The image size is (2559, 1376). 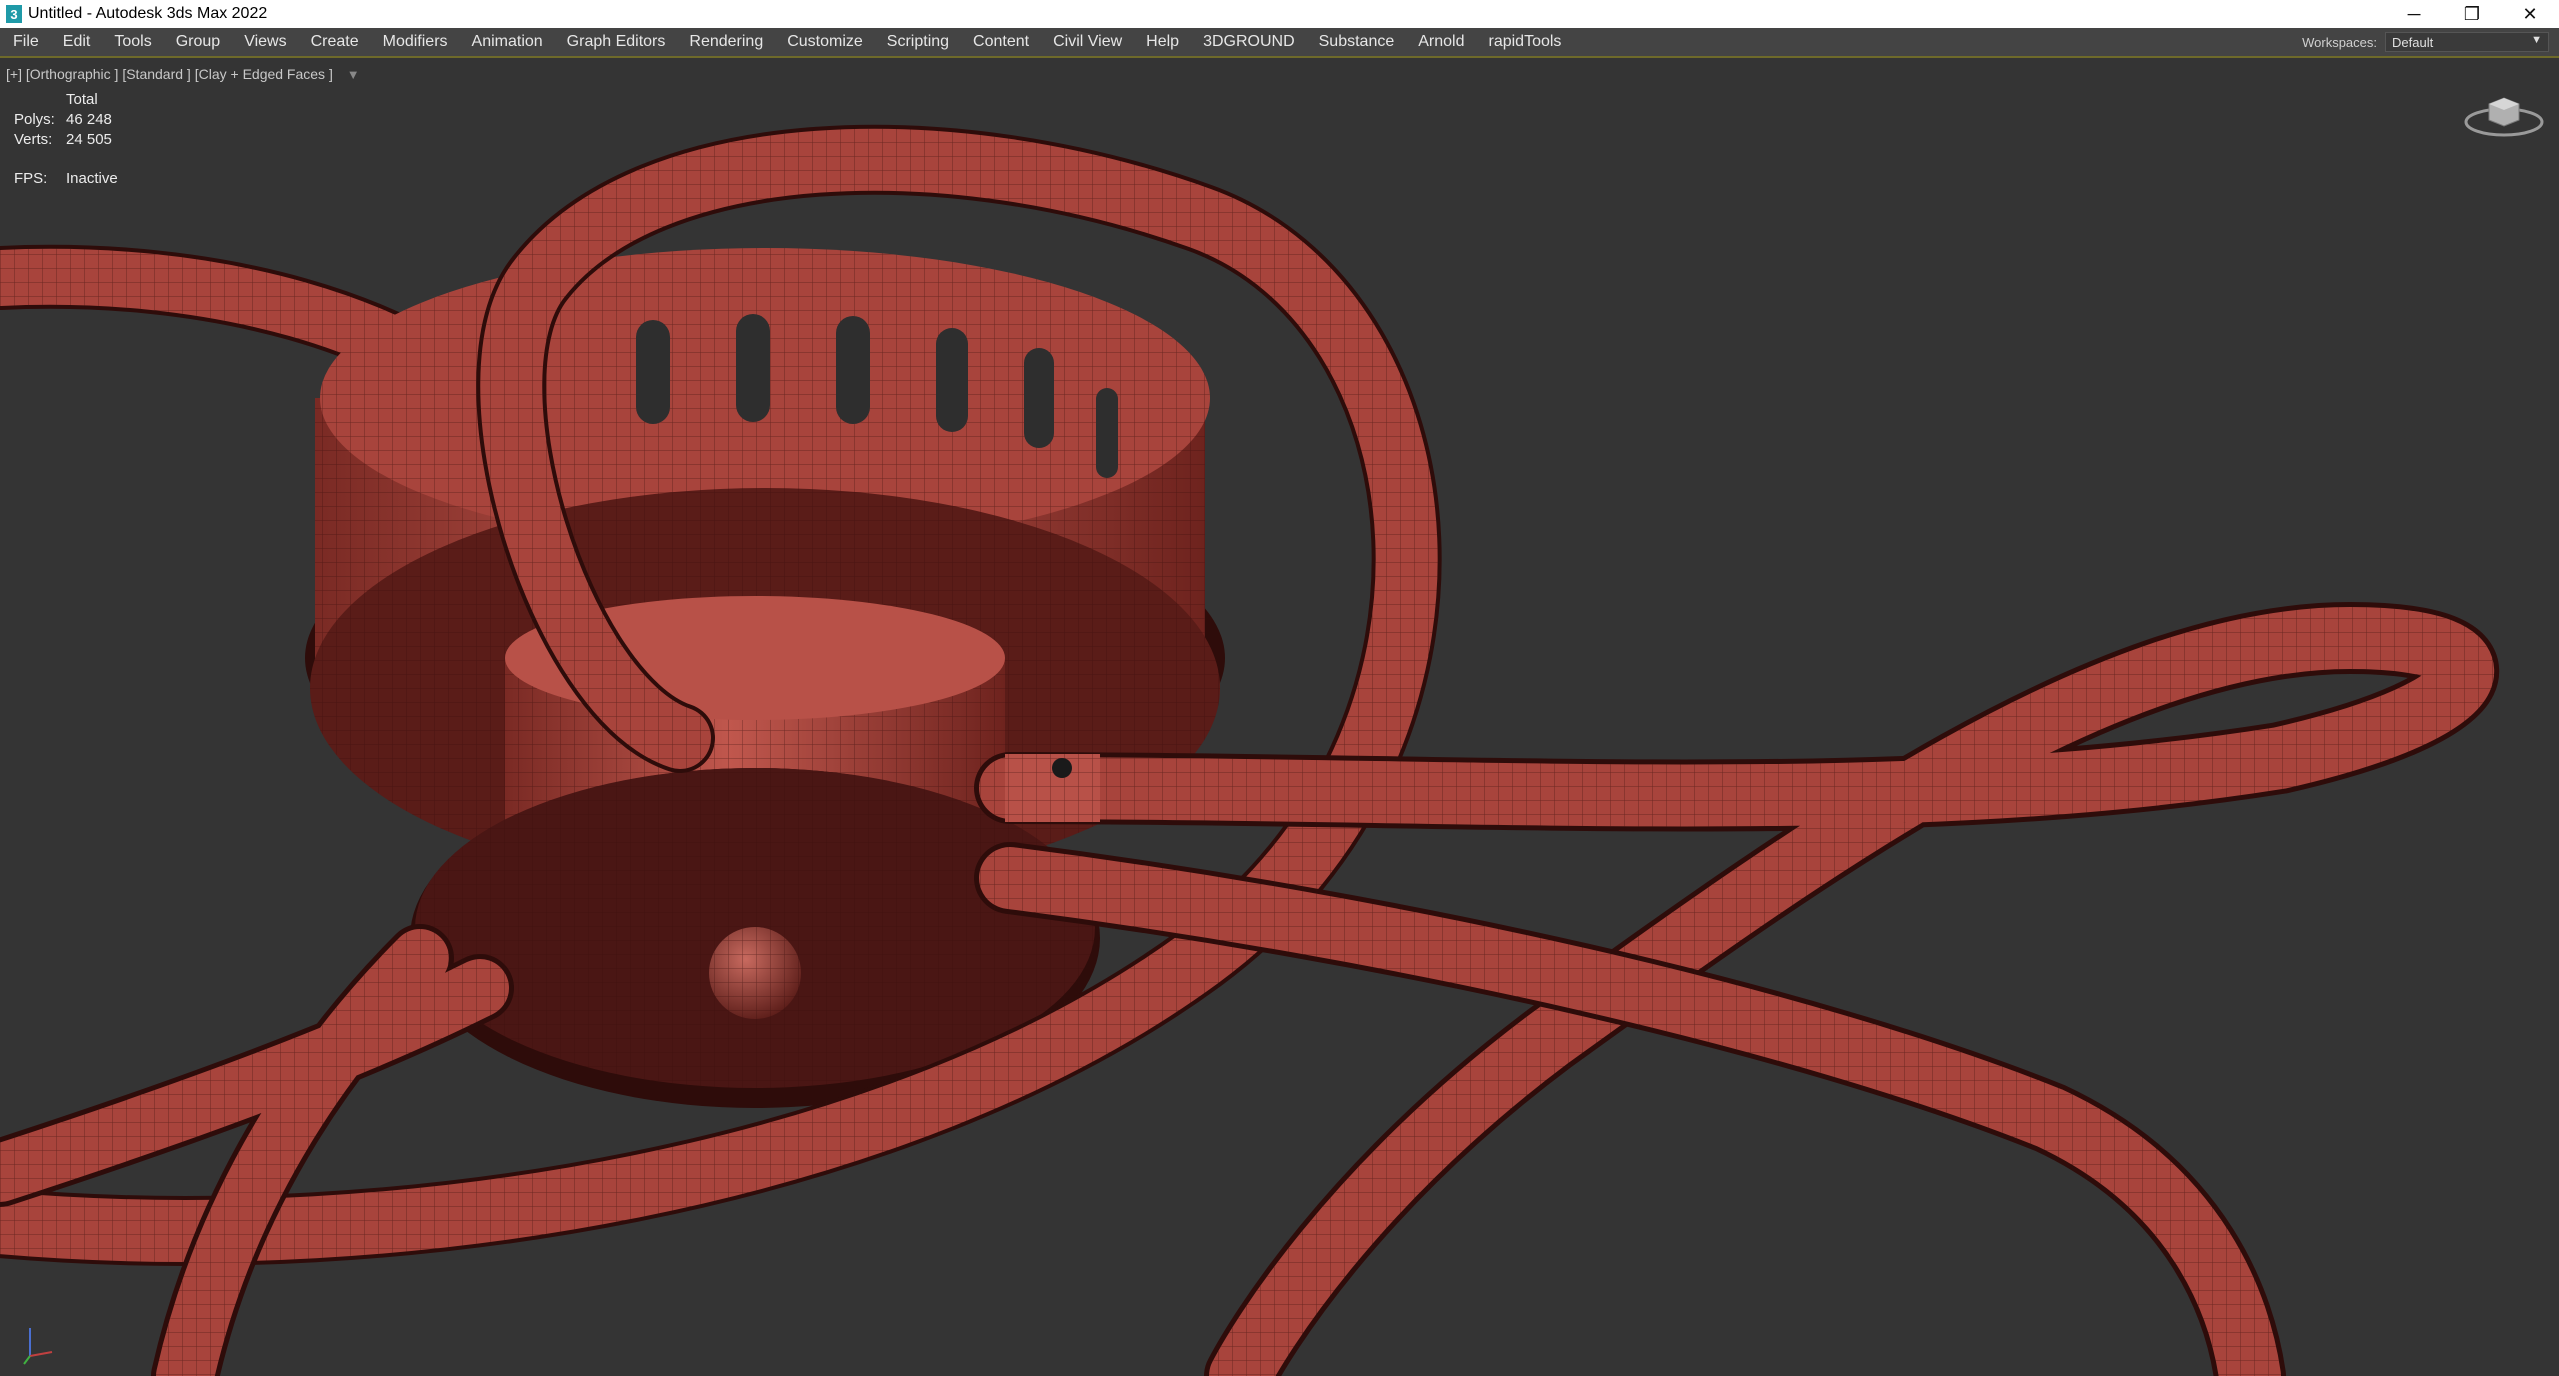 What do you see at coordinates (2414, 14) in the screenshot?
I see `minimize-button: ─` at bounding box center [2414, 14].